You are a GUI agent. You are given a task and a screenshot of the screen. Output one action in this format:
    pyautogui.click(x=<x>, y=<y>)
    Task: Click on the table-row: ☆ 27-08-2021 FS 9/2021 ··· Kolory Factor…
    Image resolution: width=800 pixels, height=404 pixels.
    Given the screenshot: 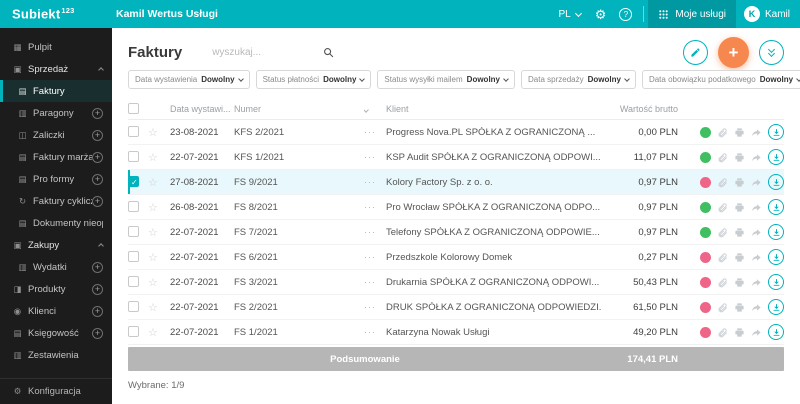 What is the action you would take?
    pyautogui.click(x=456, y=182)
    